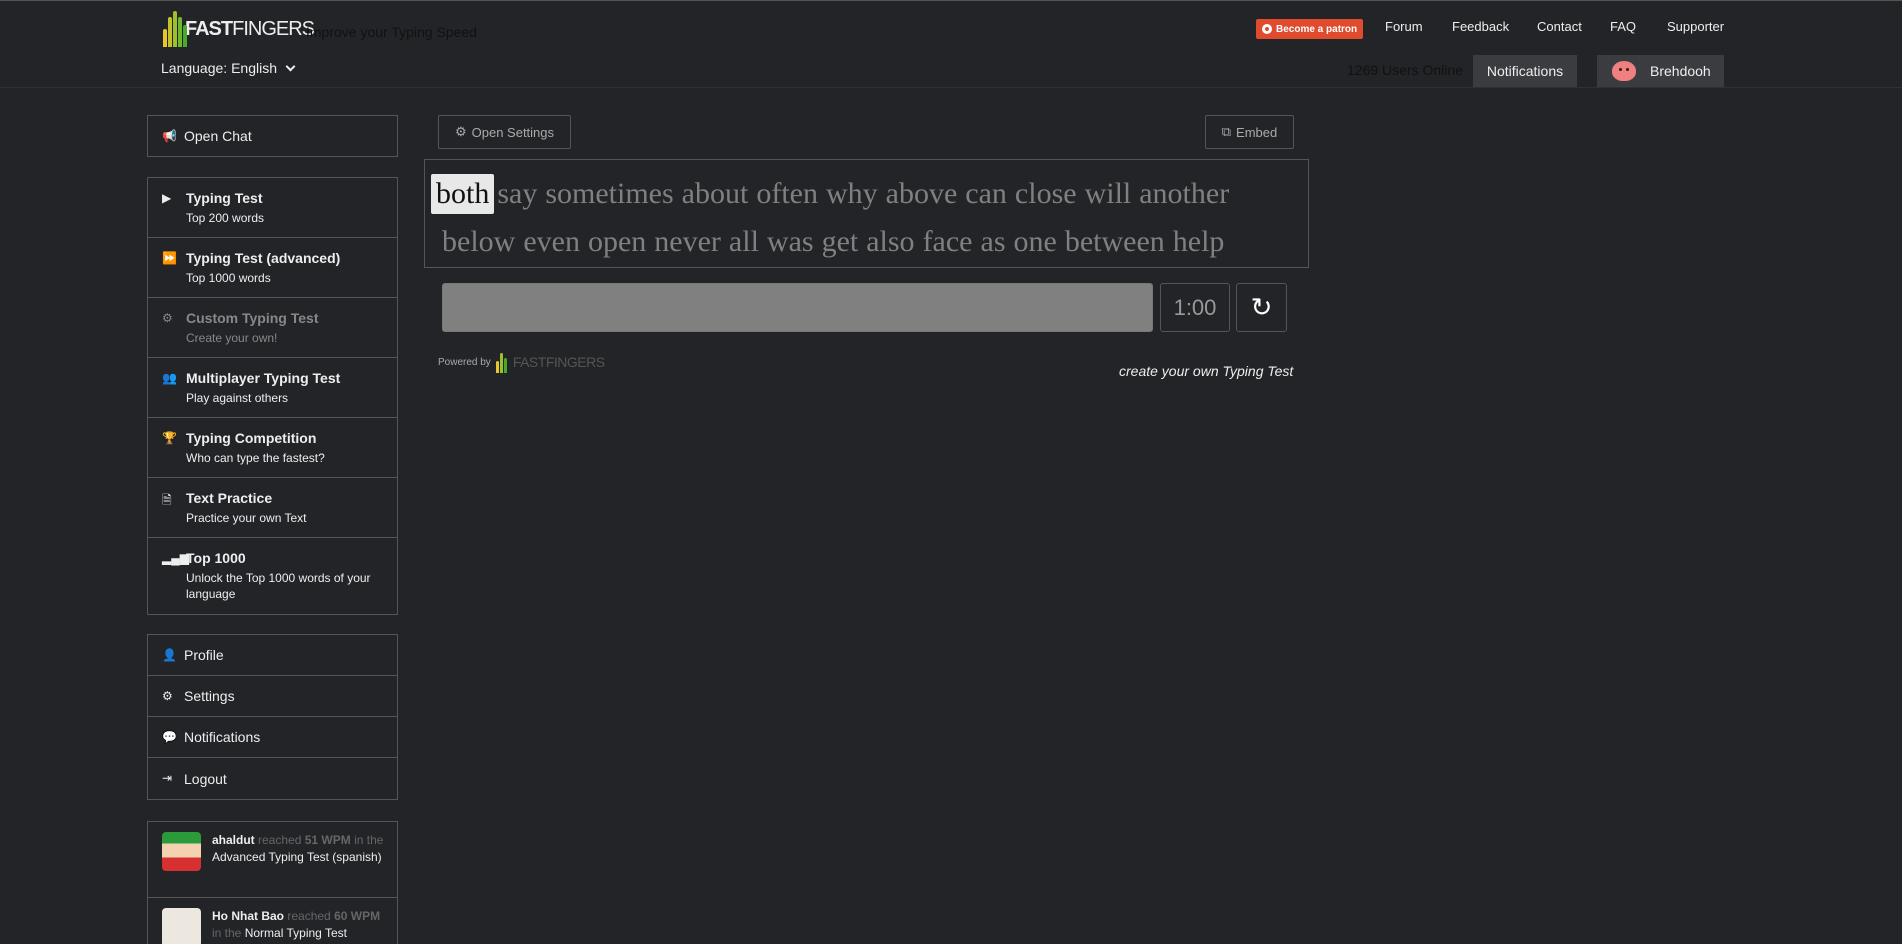 The image size is (1902, 944). I want to click on word: close, so click(1045, 193).